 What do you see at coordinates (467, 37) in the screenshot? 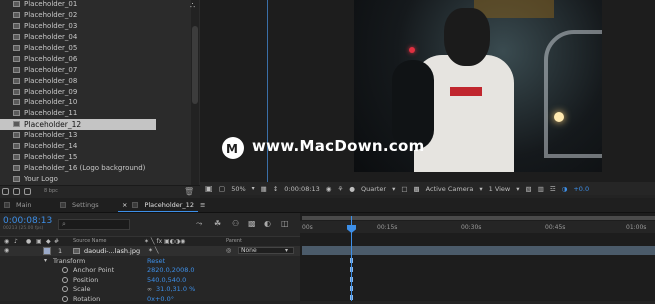
I see `person-head` at bounding box center [467, 37].